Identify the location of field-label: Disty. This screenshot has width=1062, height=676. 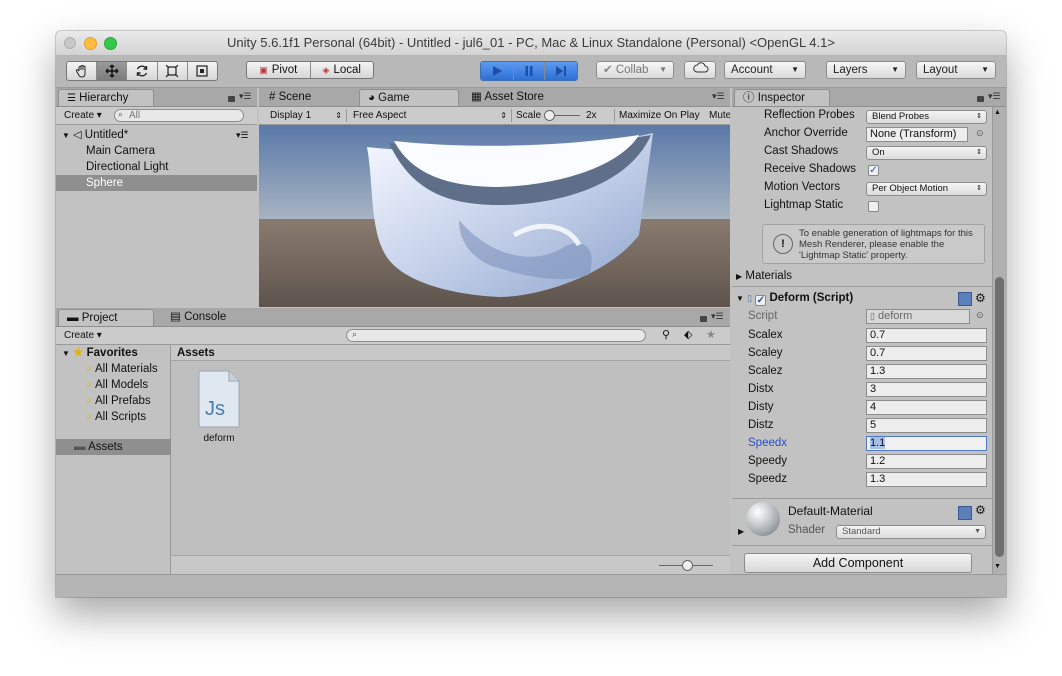
(761, 407).